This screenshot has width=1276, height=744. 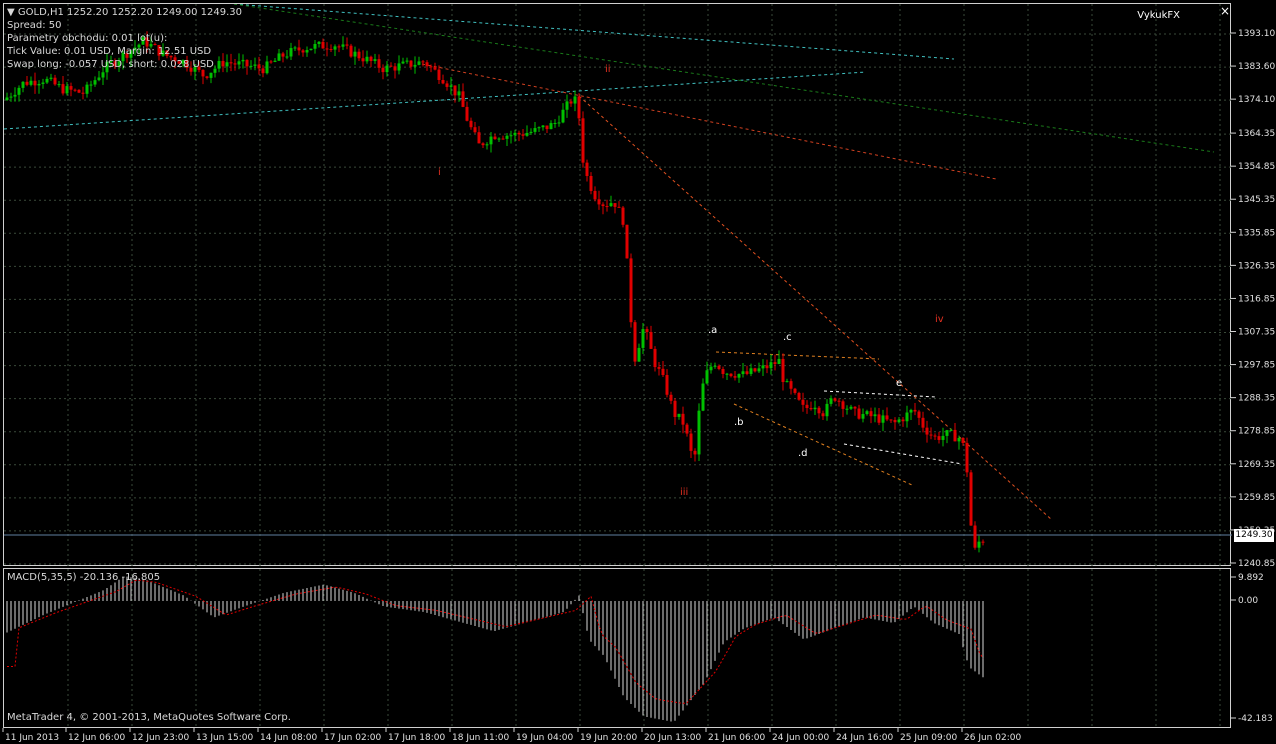 What do you see at coordinates (96, 738) in the screenshot?
I see `time-tick-label: 12 Jun 06:00` at bounding box center [96, 738].